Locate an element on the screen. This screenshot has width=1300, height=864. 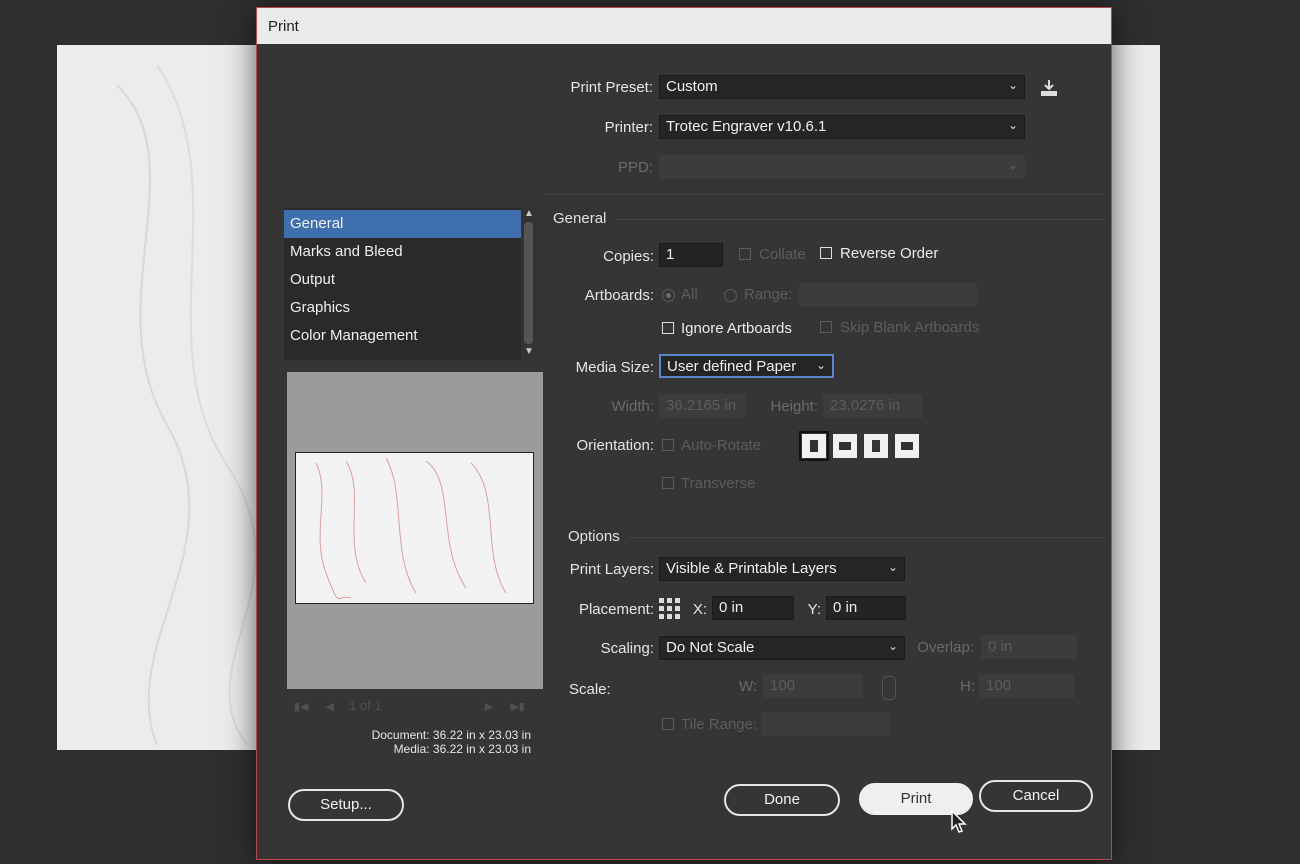
tile-range-checkbox is located at coordinates (668, 724).